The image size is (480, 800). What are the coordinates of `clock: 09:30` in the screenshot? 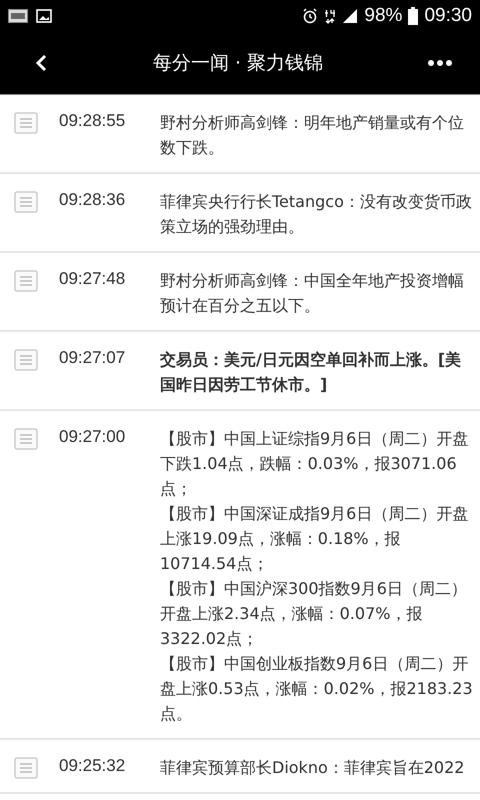 It's located at (448, 16).